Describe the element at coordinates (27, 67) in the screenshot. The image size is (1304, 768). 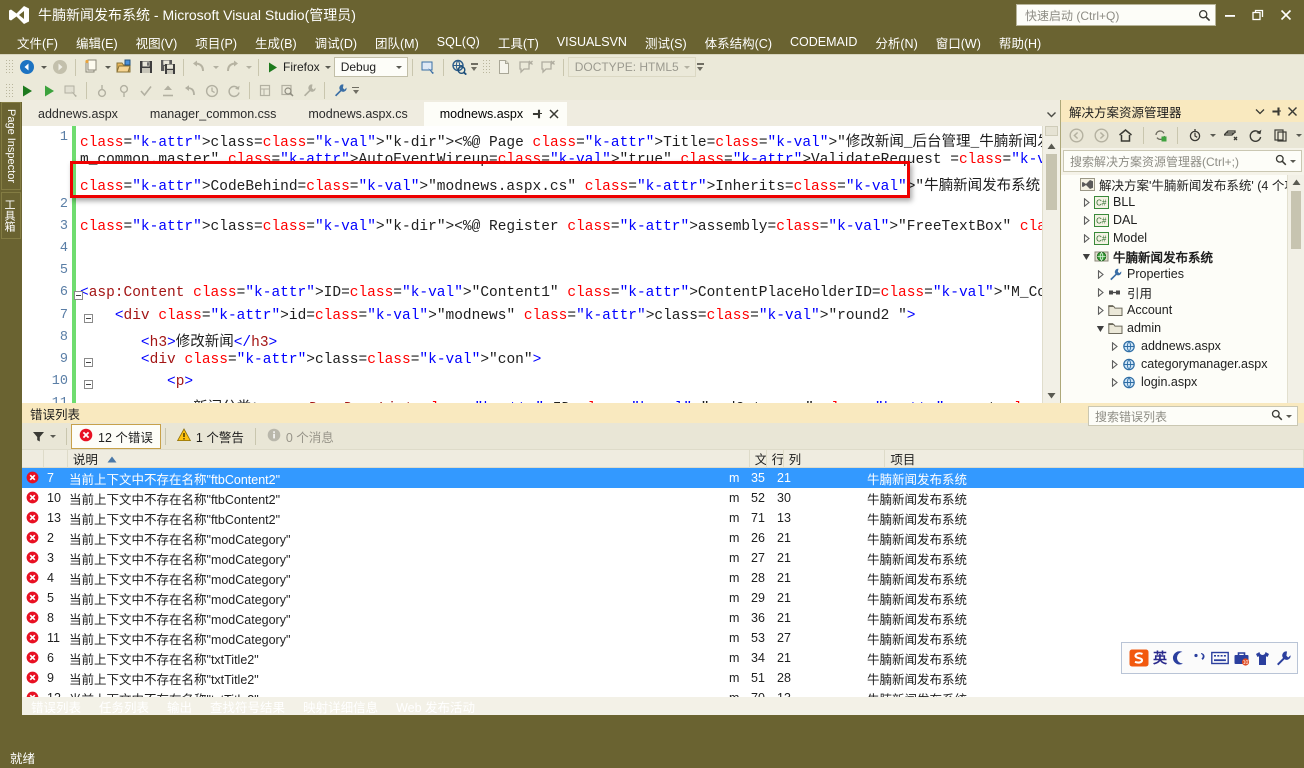
I see `navigate-backward-button` at that location.